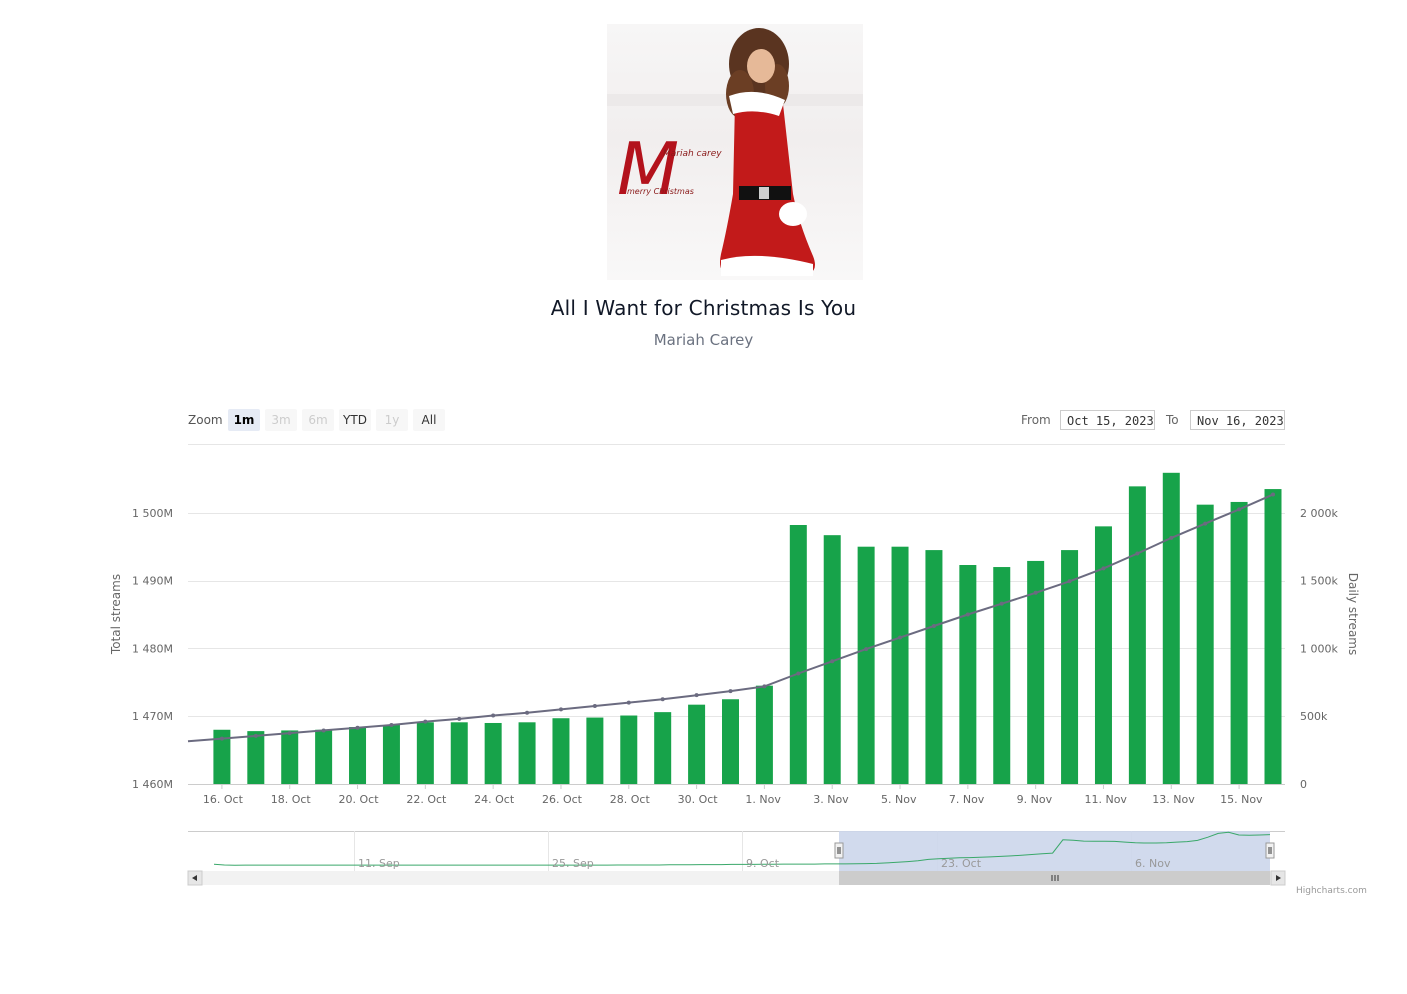 The image size is (1407, 994). What do you see at coordinates (359, 799) in the screenshot?
I see `x-tick-label: 20. Oct` at bounding box center [359, 799].